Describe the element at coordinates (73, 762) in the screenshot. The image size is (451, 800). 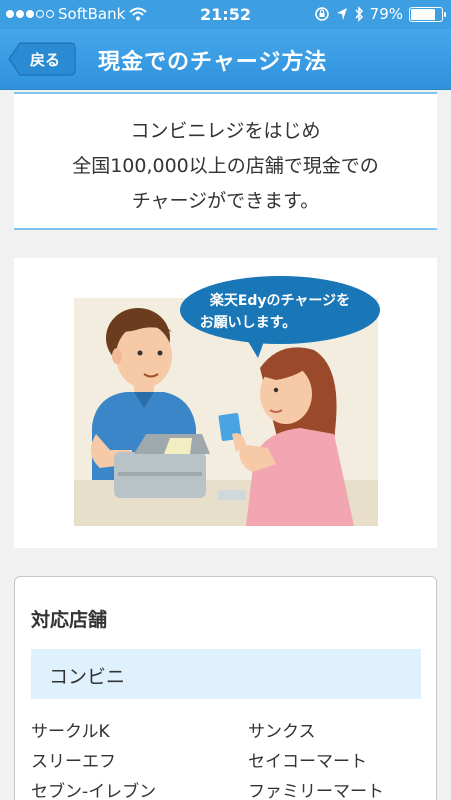
I see `store-item: スリーエフ` at that location.